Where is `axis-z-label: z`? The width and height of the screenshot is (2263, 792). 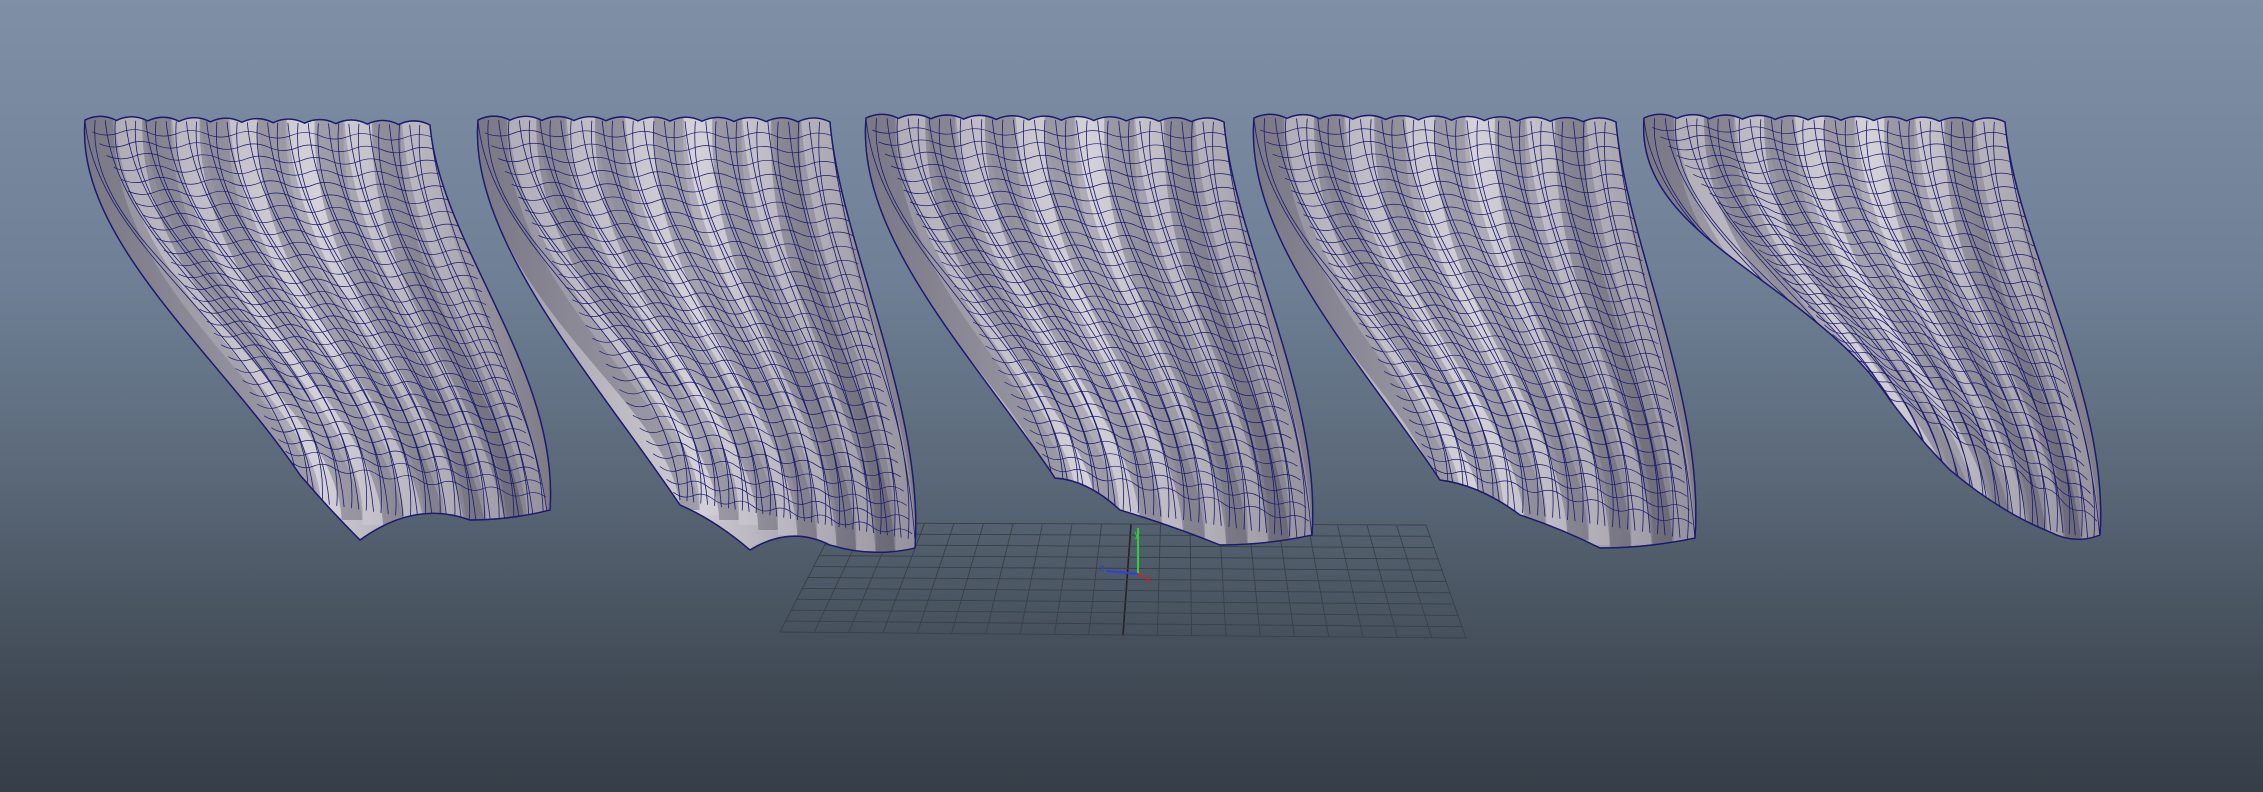 axis-z-label: z is located at coordinates (1101, 568).